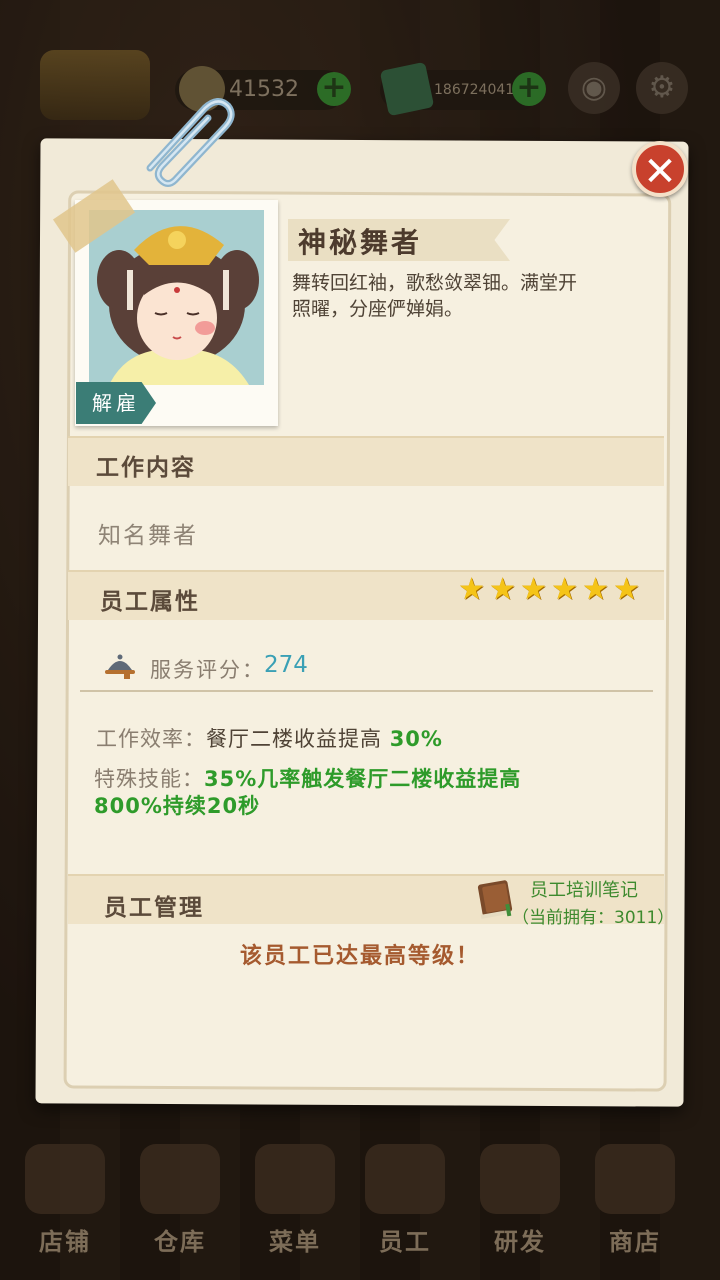  I want to click on bottom-nav: 店铺 仓库 菜单 员工 研发 商店, so click(360, 1205).